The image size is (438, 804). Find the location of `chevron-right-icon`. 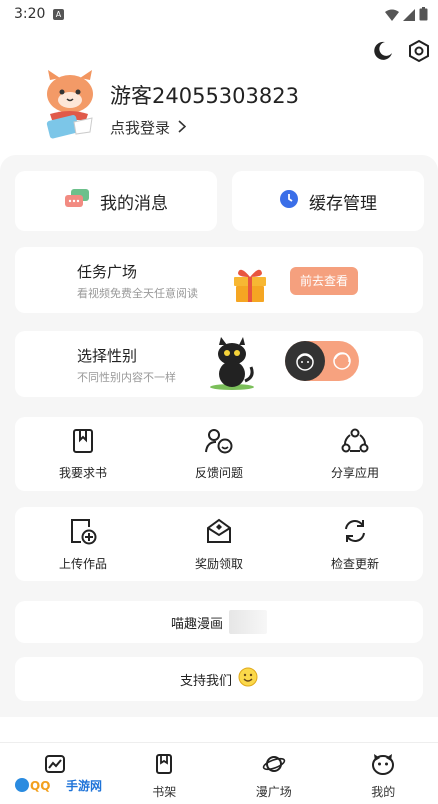

chevron-right-icon is located at coordinates (182, 128).